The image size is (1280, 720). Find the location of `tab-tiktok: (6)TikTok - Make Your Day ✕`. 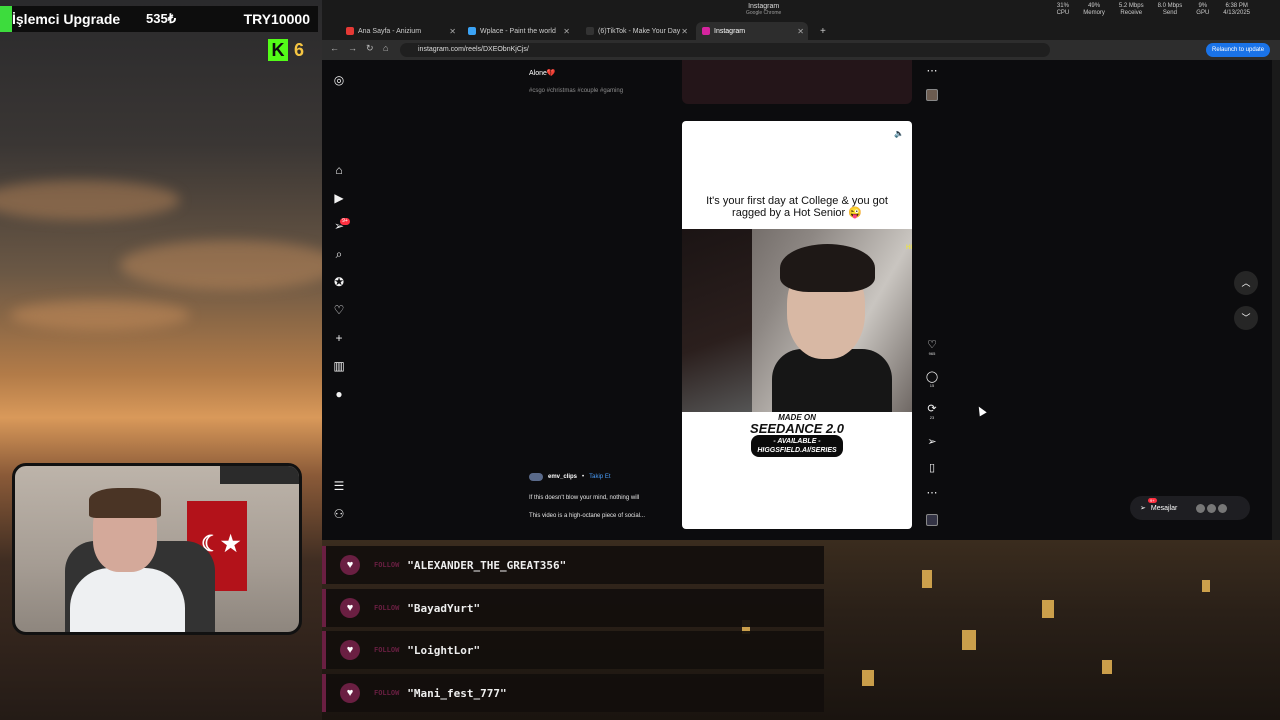

tab-tiktok: (6)TikTok - Make Your Day ✕ is located at coordinates (636, 31).